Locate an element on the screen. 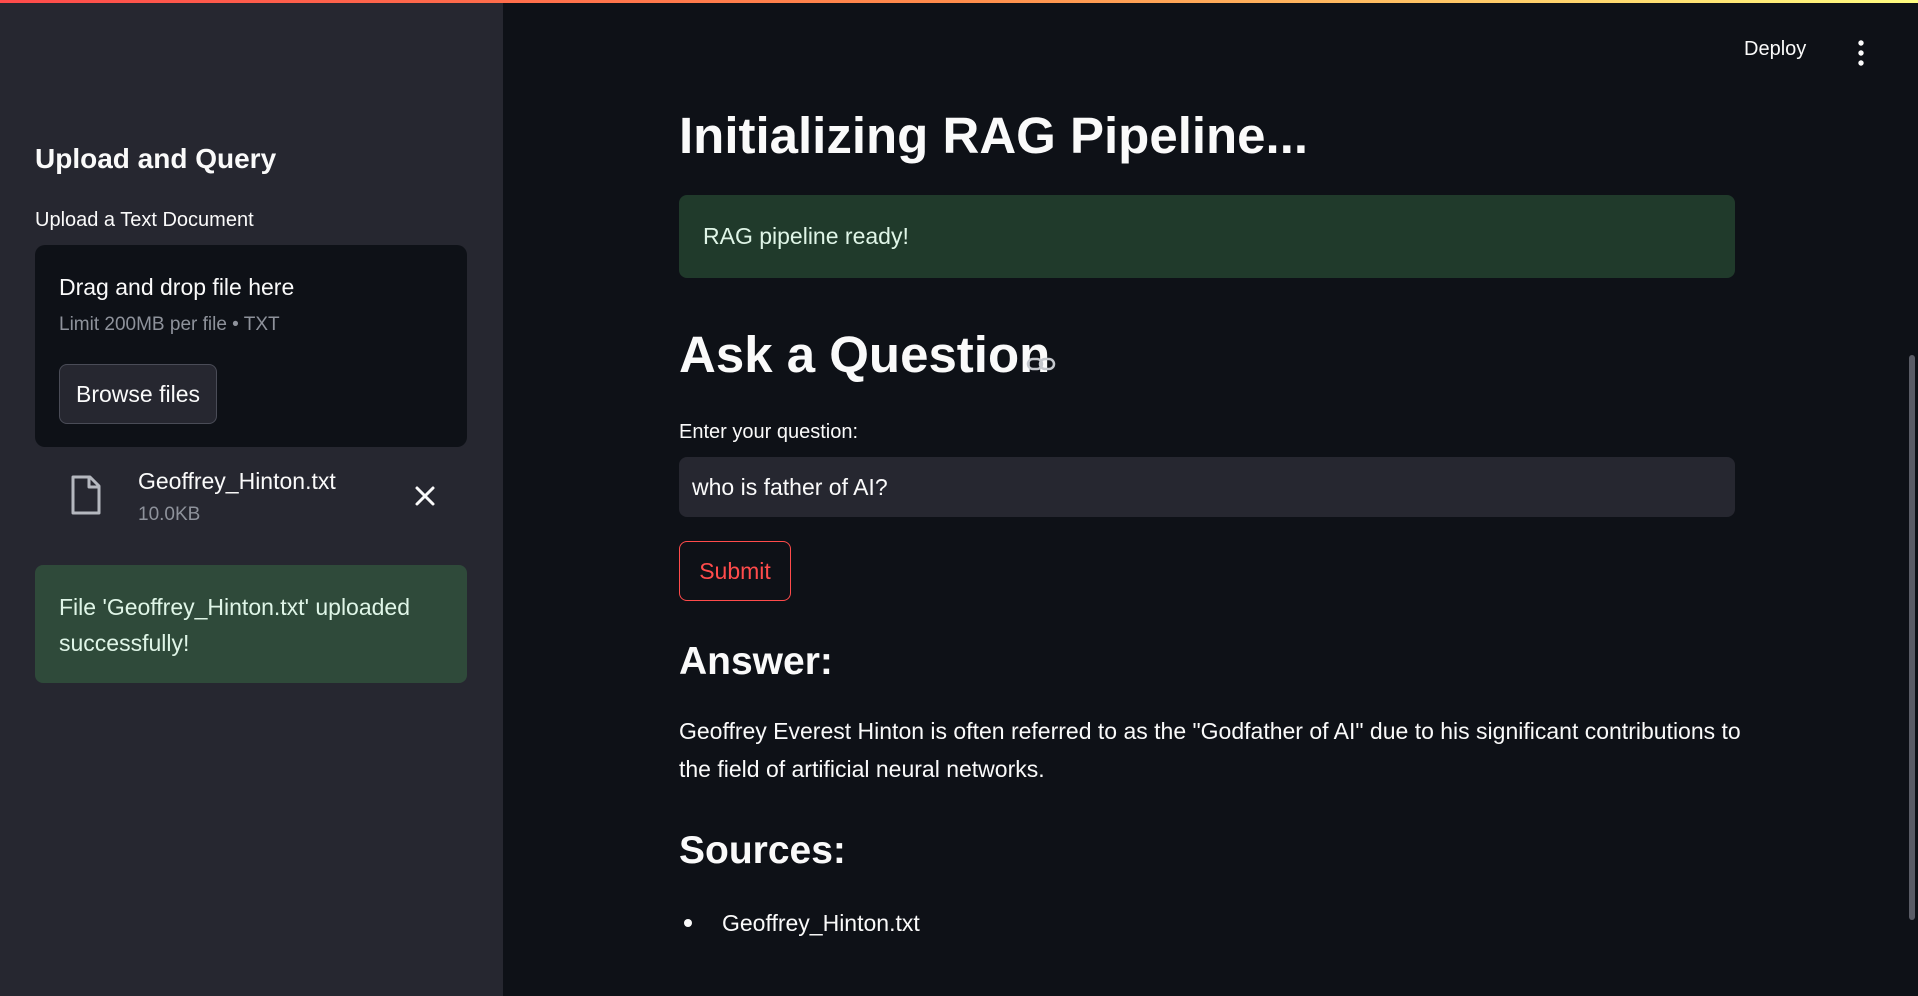 The height and width of the screenshot is (996, 1918). question-input is located at coordinates (1207, 487).